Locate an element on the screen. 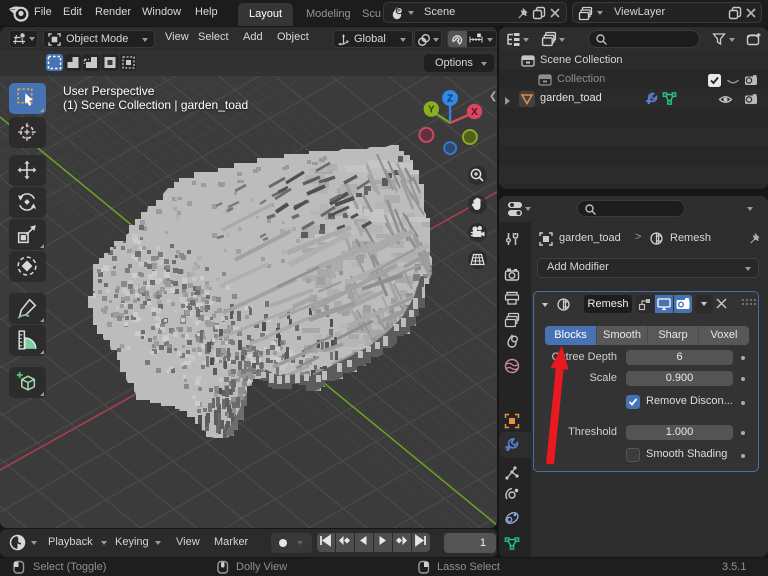 The width and height of the screenshot is (768, 576). svg-text: Z is located at coordinates (450, 99).